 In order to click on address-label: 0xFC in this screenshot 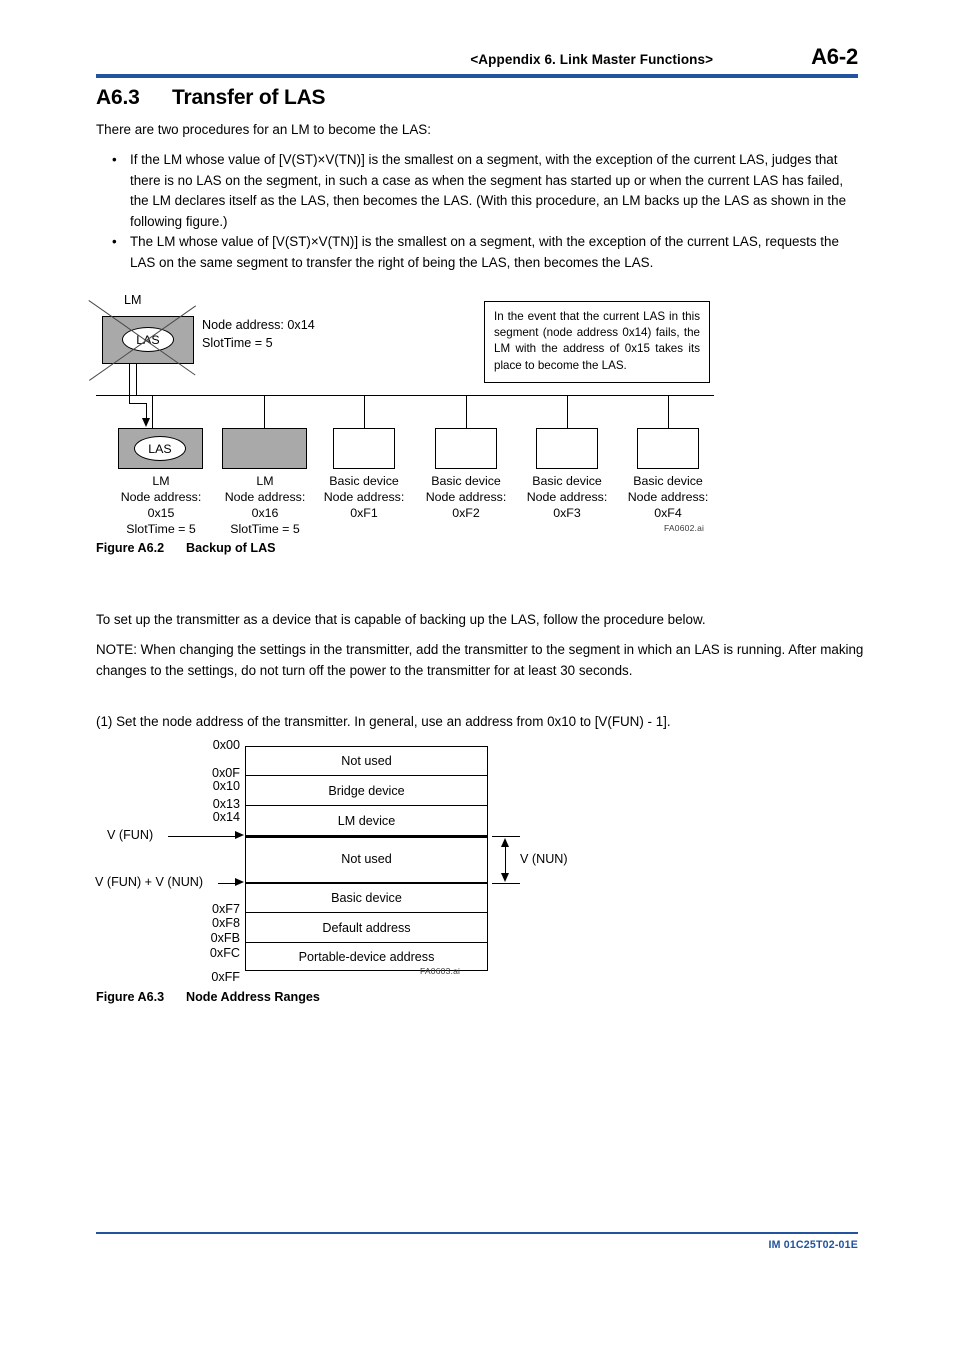, I will do `click(224, 953)`.